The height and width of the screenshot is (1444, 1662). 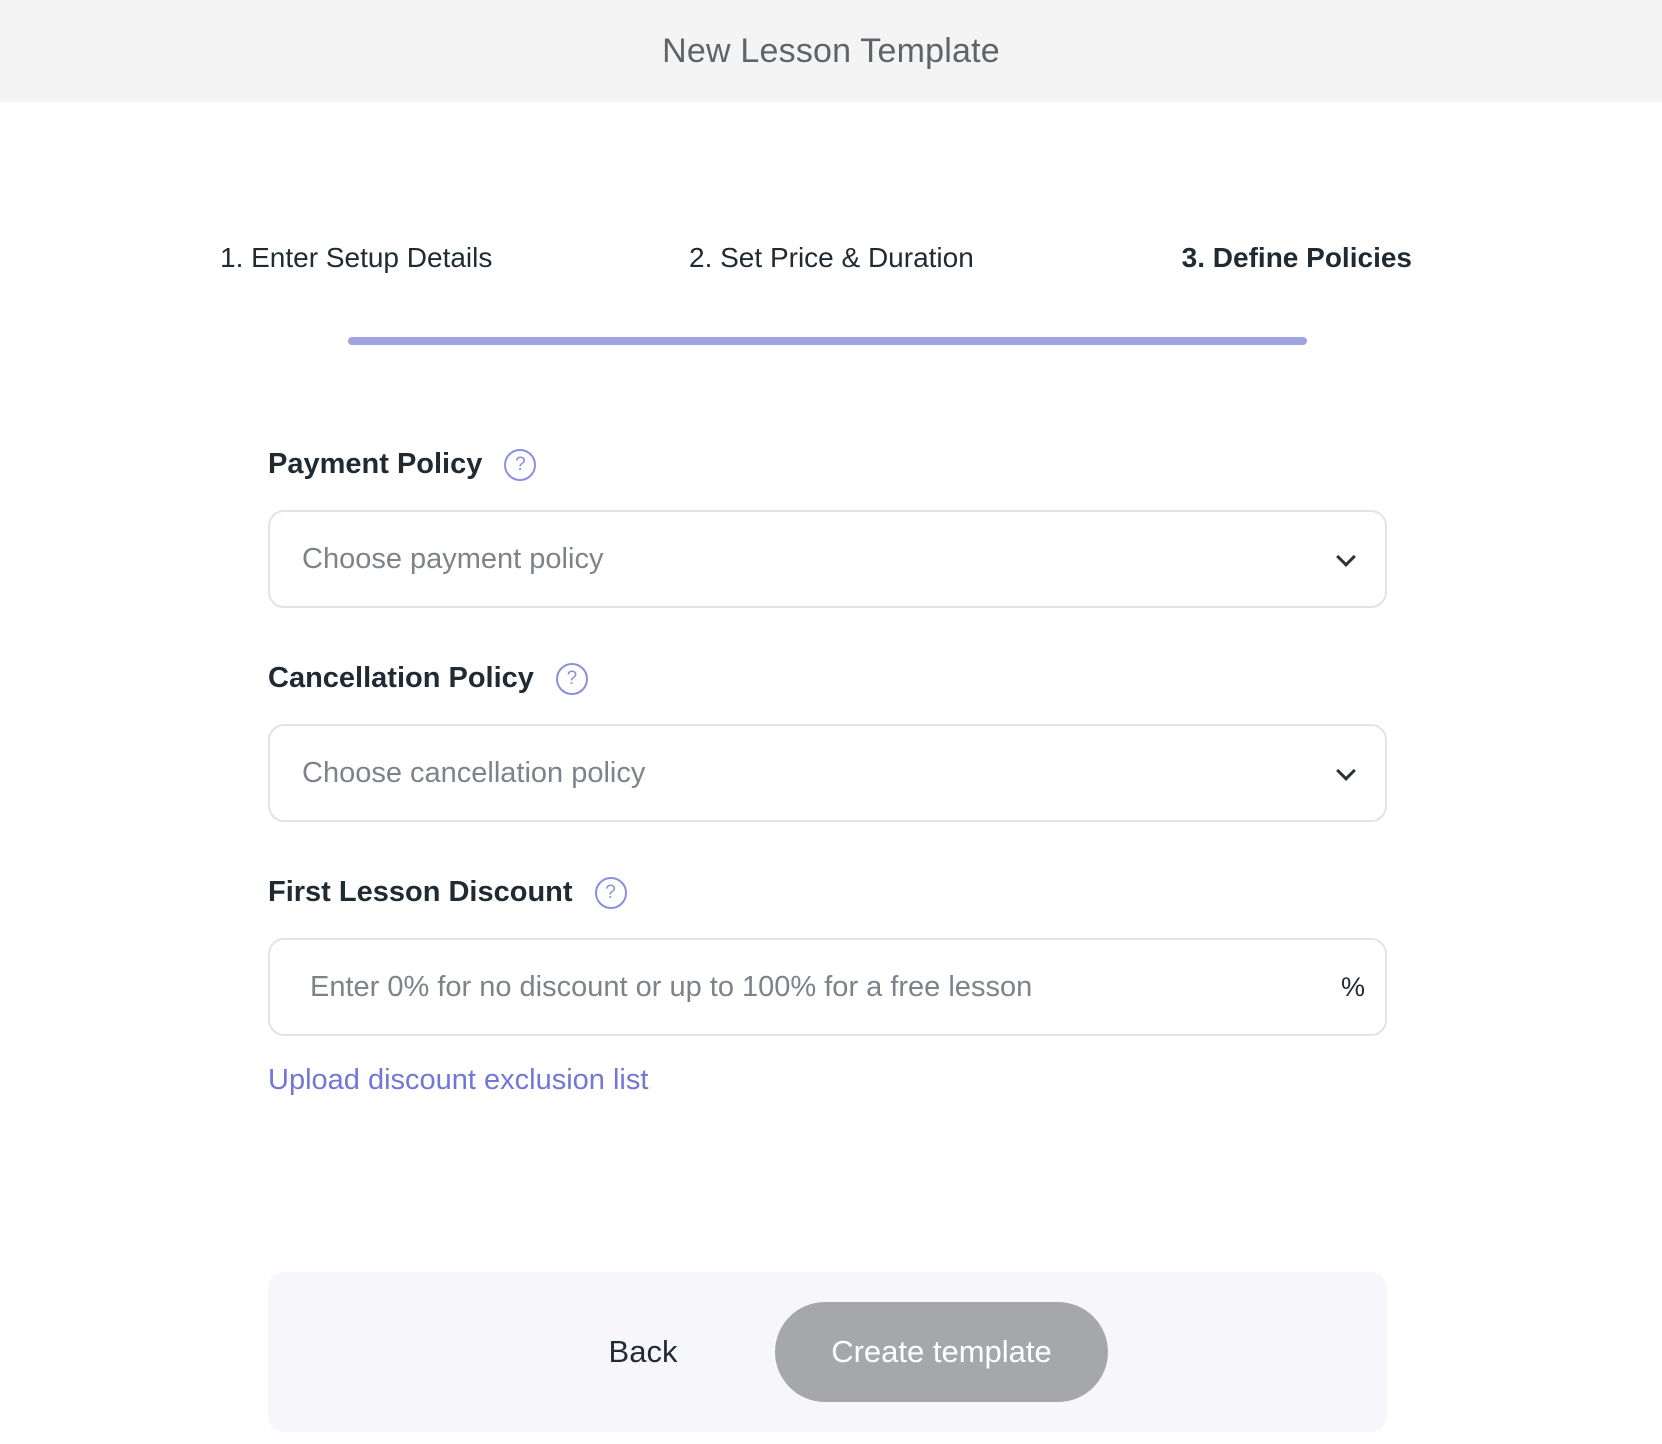 I want to click on payment-policy-label: Payment Policy, so click(x=375, y=464).